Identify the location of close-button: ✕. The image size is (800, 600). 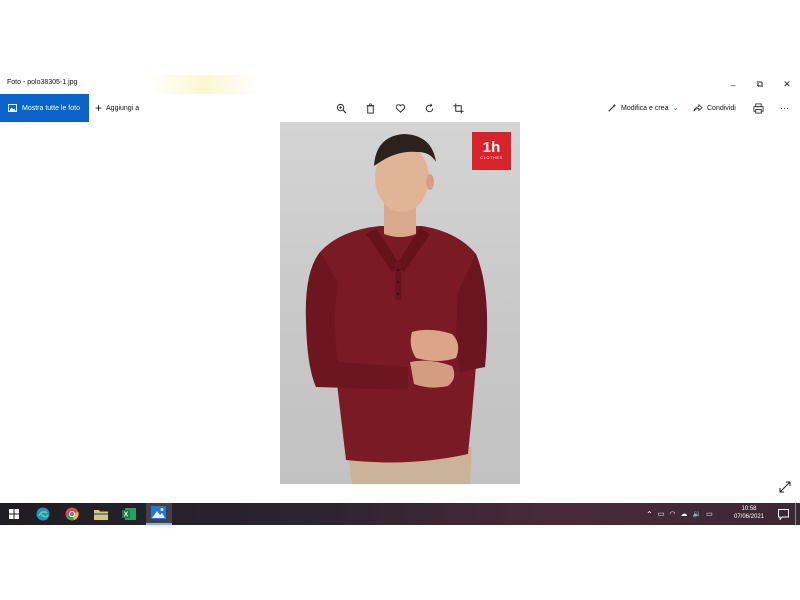
(787, 84).